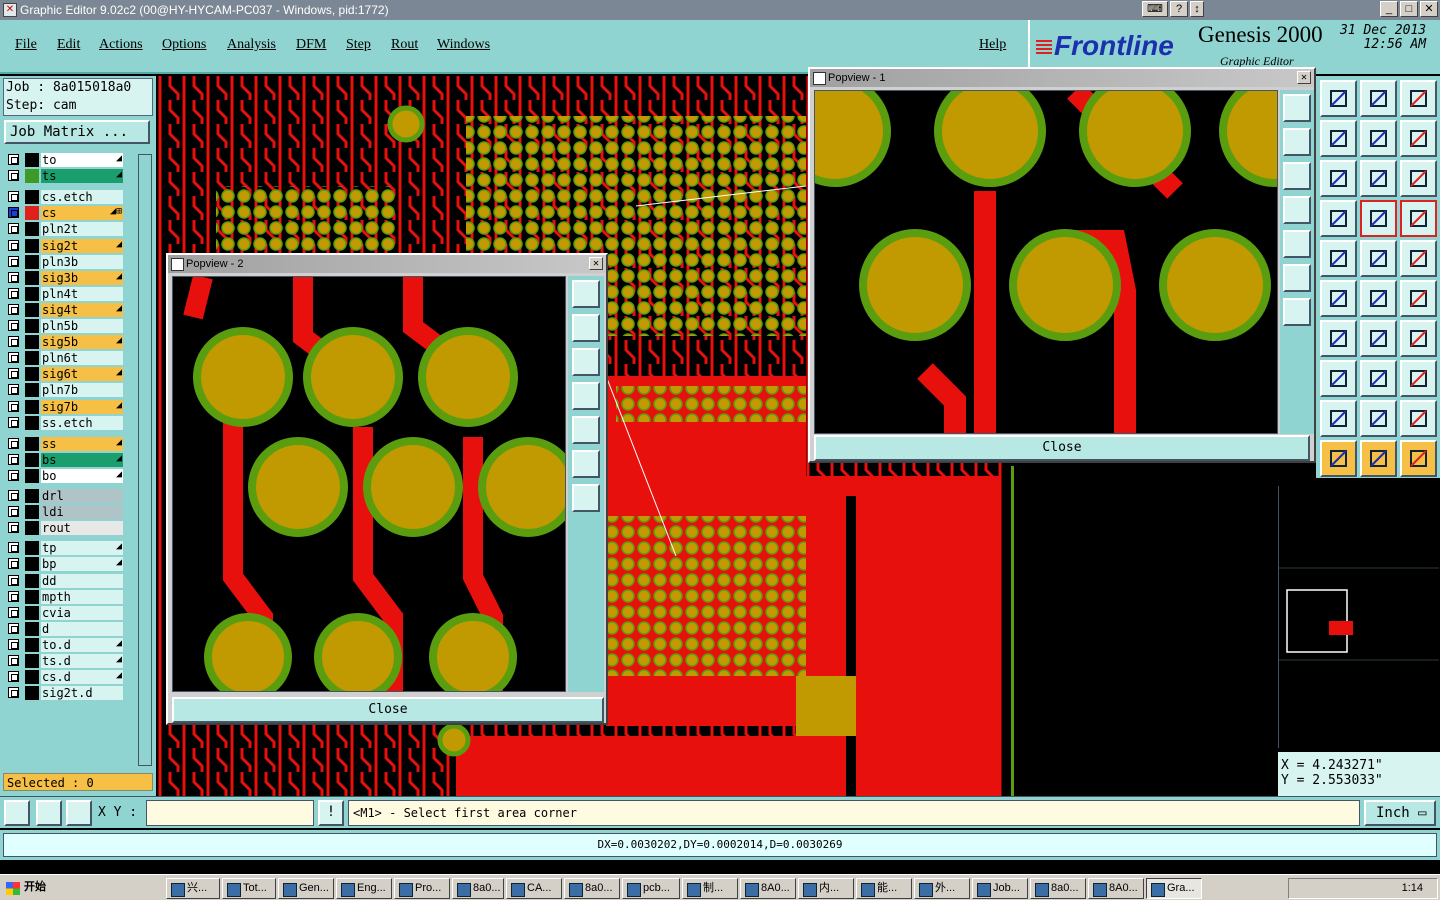 Image resolution: width=1440 pixels, height=900 pixels. I want to click on layer-name: sig5b, so click(82, 342).